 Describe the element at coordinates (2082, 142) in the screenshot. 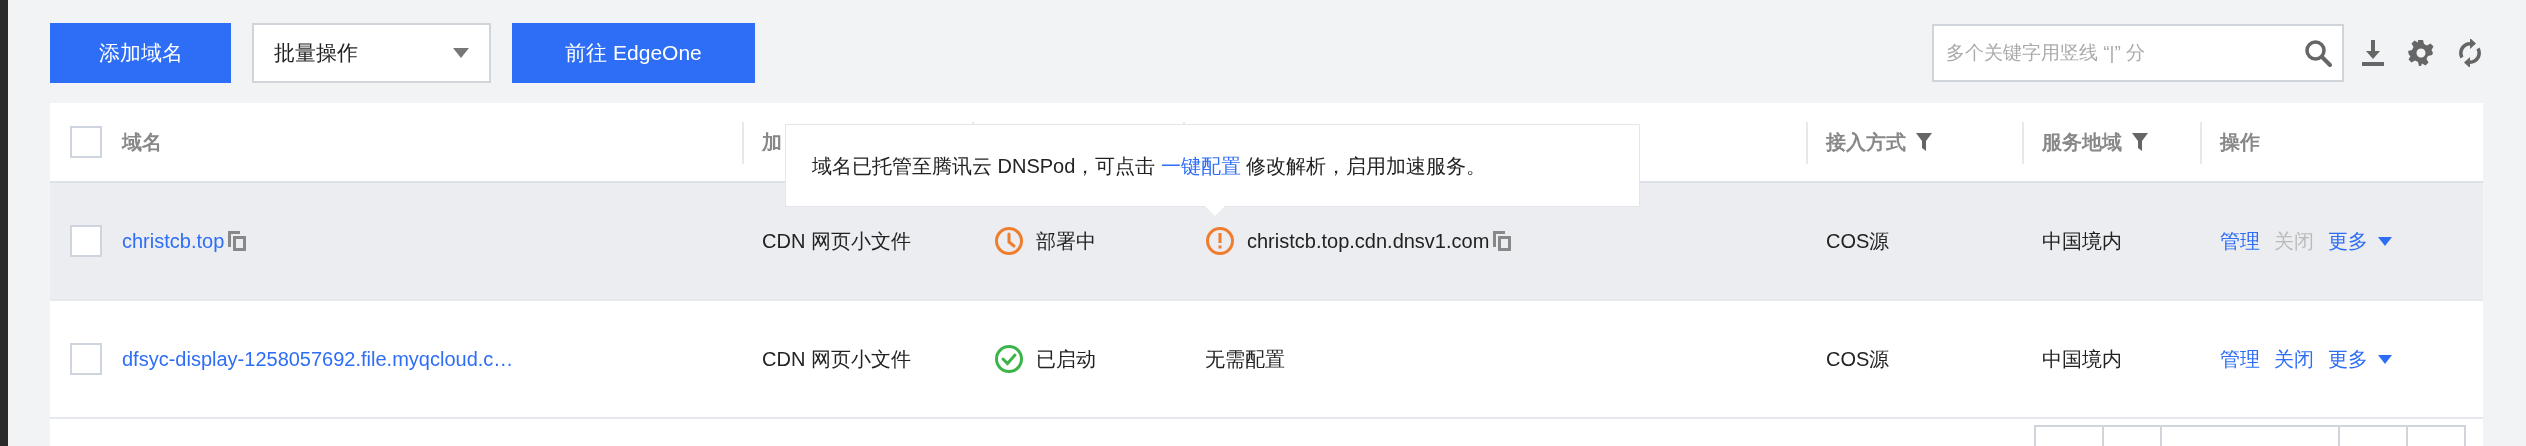

I see `column-header: 服务地域` at that location.